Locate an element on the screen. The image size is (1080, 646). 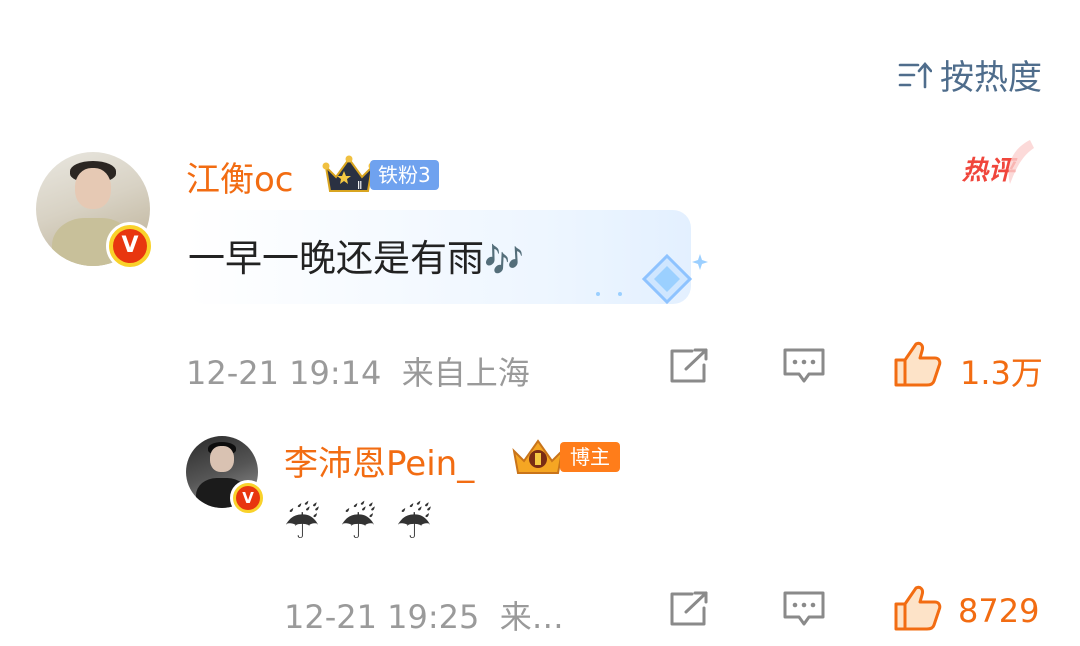
crown-icon: Ⅱ is located at coordinates (349, 173).